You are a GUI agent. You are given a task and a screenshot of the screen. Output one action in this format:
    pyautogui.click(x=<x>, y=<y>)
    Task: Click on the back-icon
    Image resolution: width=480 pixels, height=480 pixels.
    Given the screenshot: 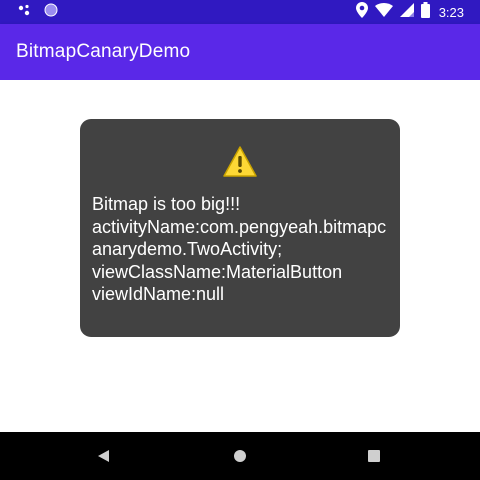 What is the action you would take?
    pyautogui.click(x=104, y=456)
    